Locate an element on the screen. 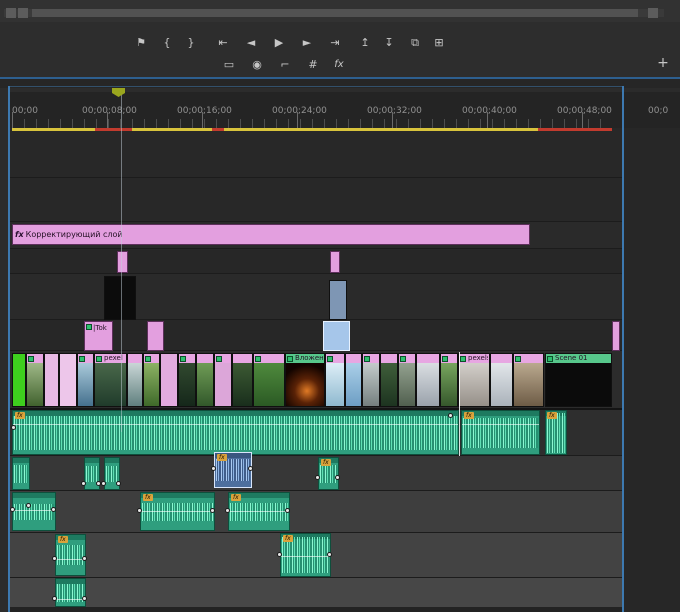  snap-toggle: # is located at coordinates (313, 65).